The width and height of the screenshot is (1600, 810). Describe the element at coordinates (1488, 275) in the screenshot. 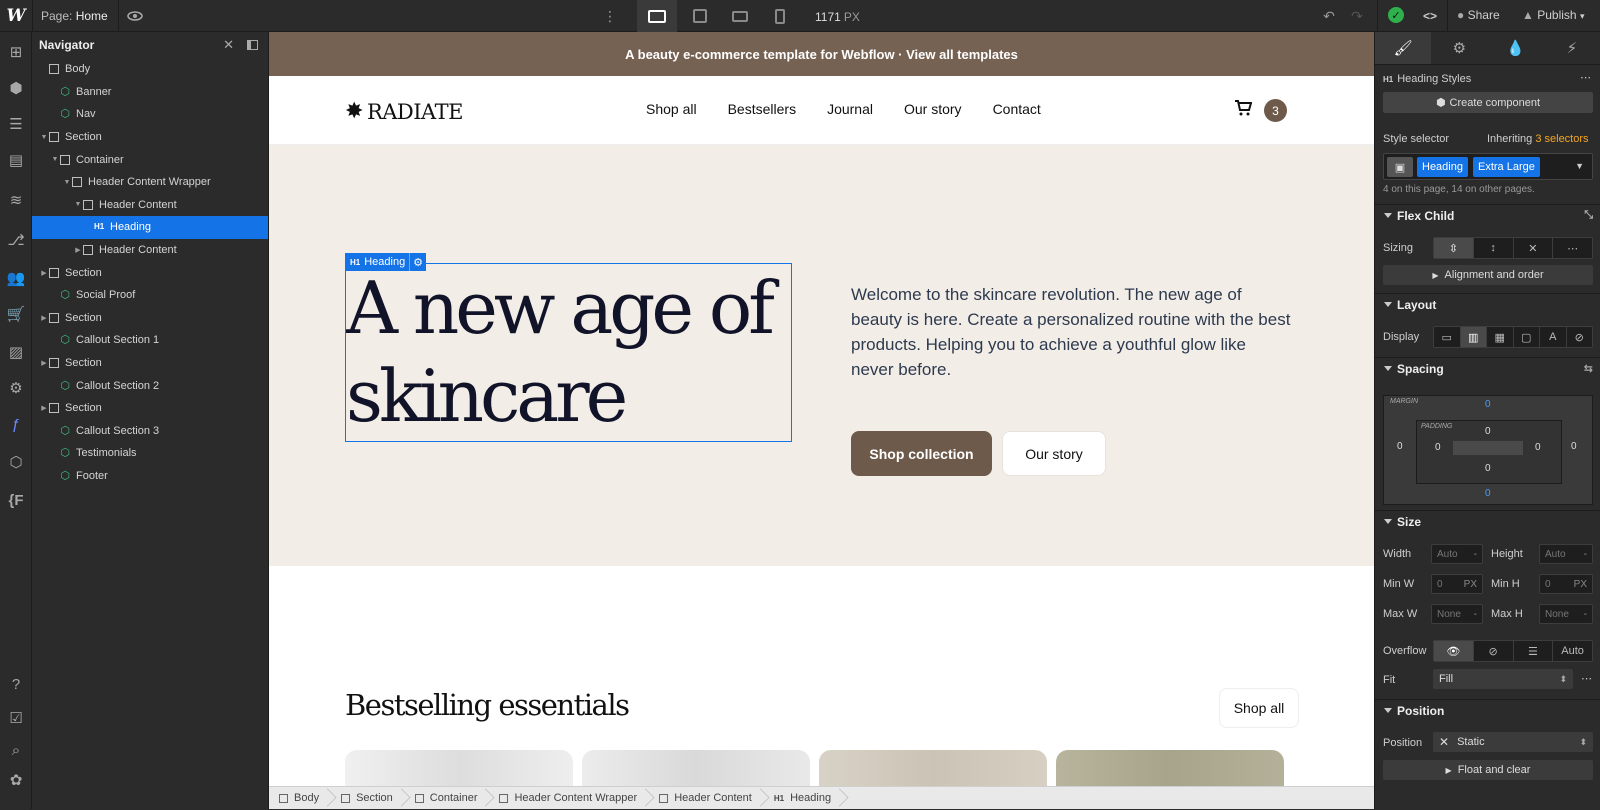

I see `alignment-order-button: ▶ Alignment and order` at that location.